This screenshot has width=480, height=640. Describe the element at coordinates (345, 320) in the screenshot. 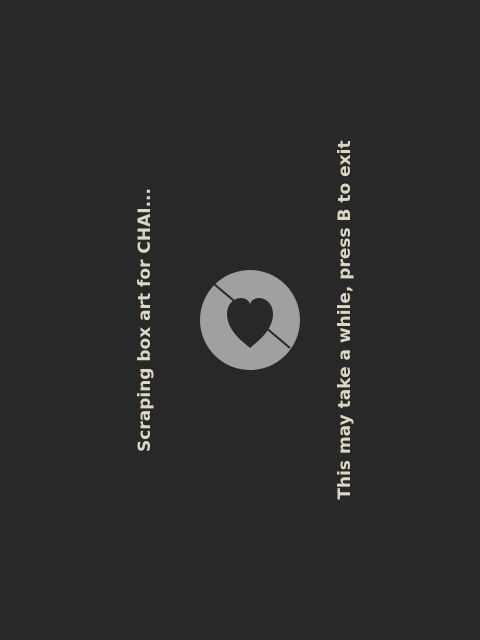

I see `exit-hint-text: This may take a while, press B to exit` at that location.